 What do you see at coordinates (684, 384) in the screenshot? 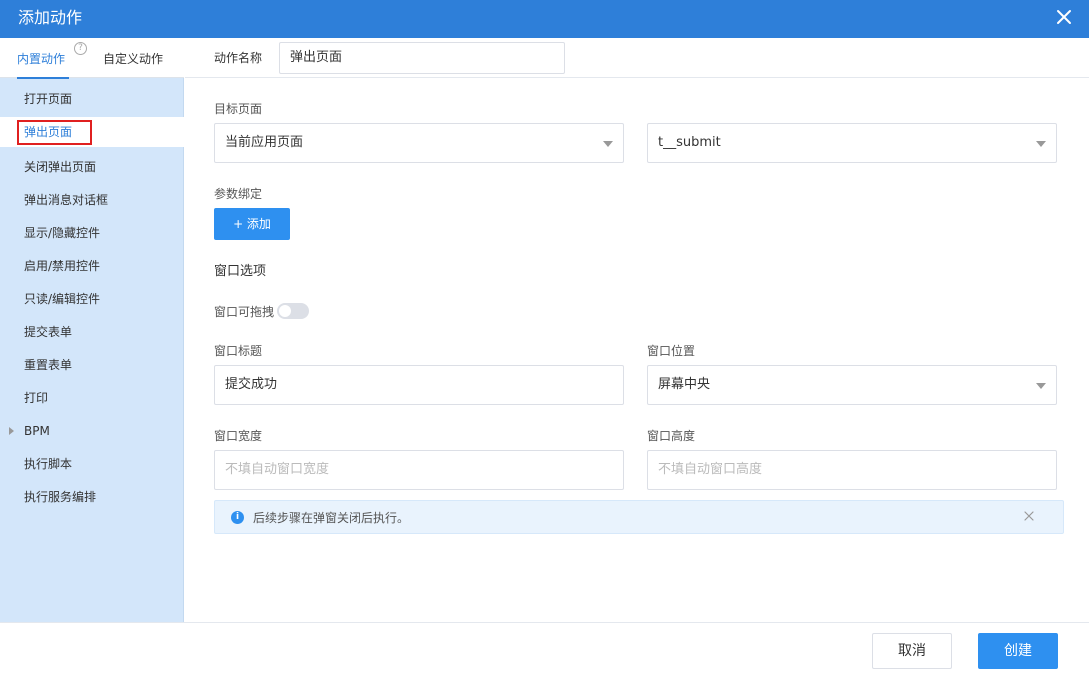
I see `window-position-value: 屏幕中央` at bounding box center [684, 384].